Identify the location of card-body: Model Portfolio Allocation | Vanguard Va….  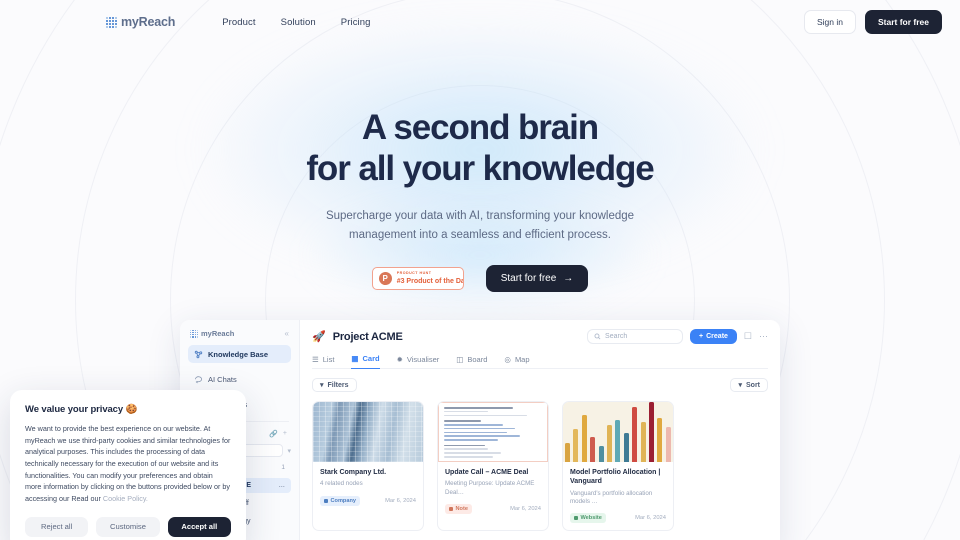
(618, 496).